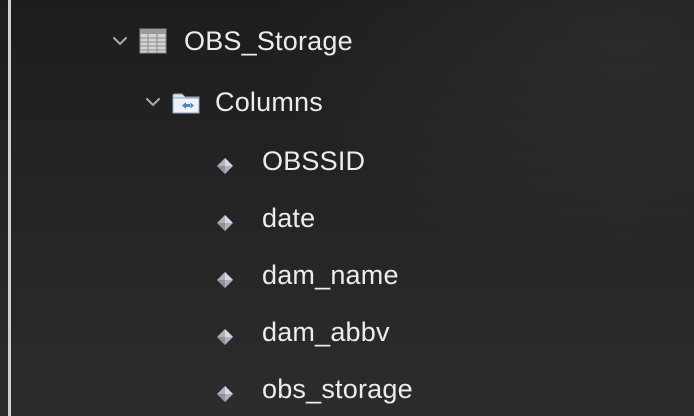  I want to click on columns-folder-icon, so click(186, 102).